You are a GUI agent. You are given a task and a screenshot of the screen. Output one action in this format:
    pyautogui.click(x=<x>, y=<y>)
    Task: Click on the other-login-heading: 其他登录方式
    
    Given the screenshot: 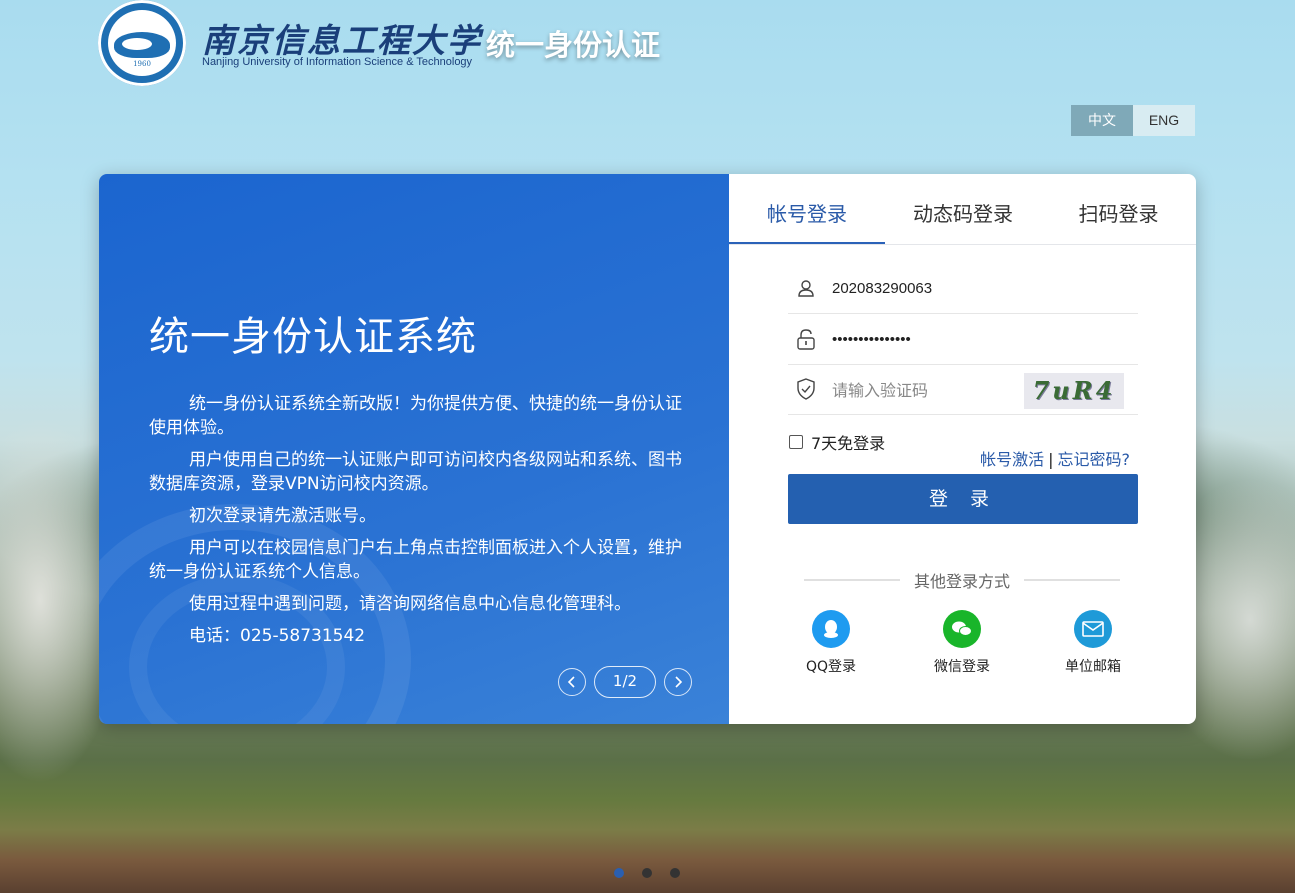 What is the action you would take?
    pyautogui.click(x=962, y=580)
    